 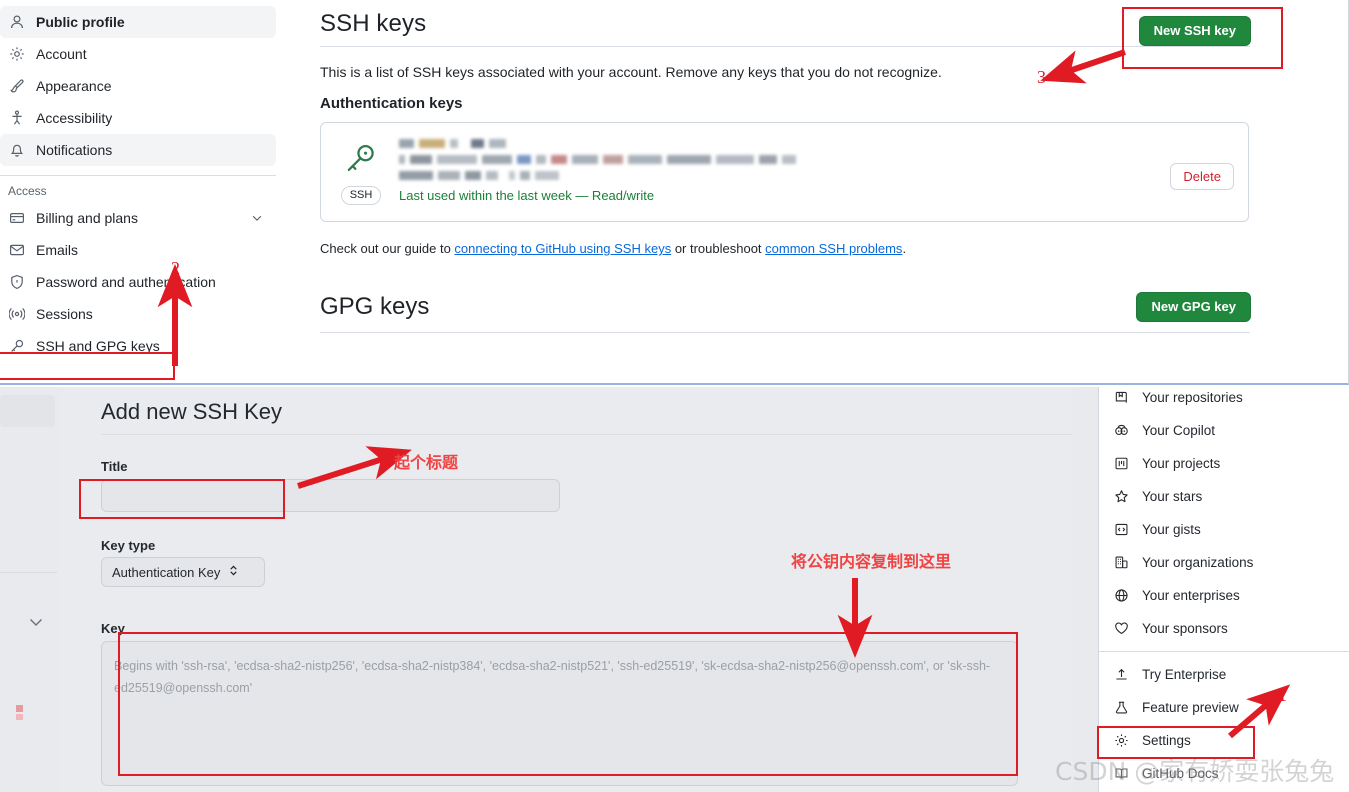 What do you see at coordinates (1172, 496) in the screenshot?
I see `menu-item-label: Your stars` at bounding box center [1172, 496].